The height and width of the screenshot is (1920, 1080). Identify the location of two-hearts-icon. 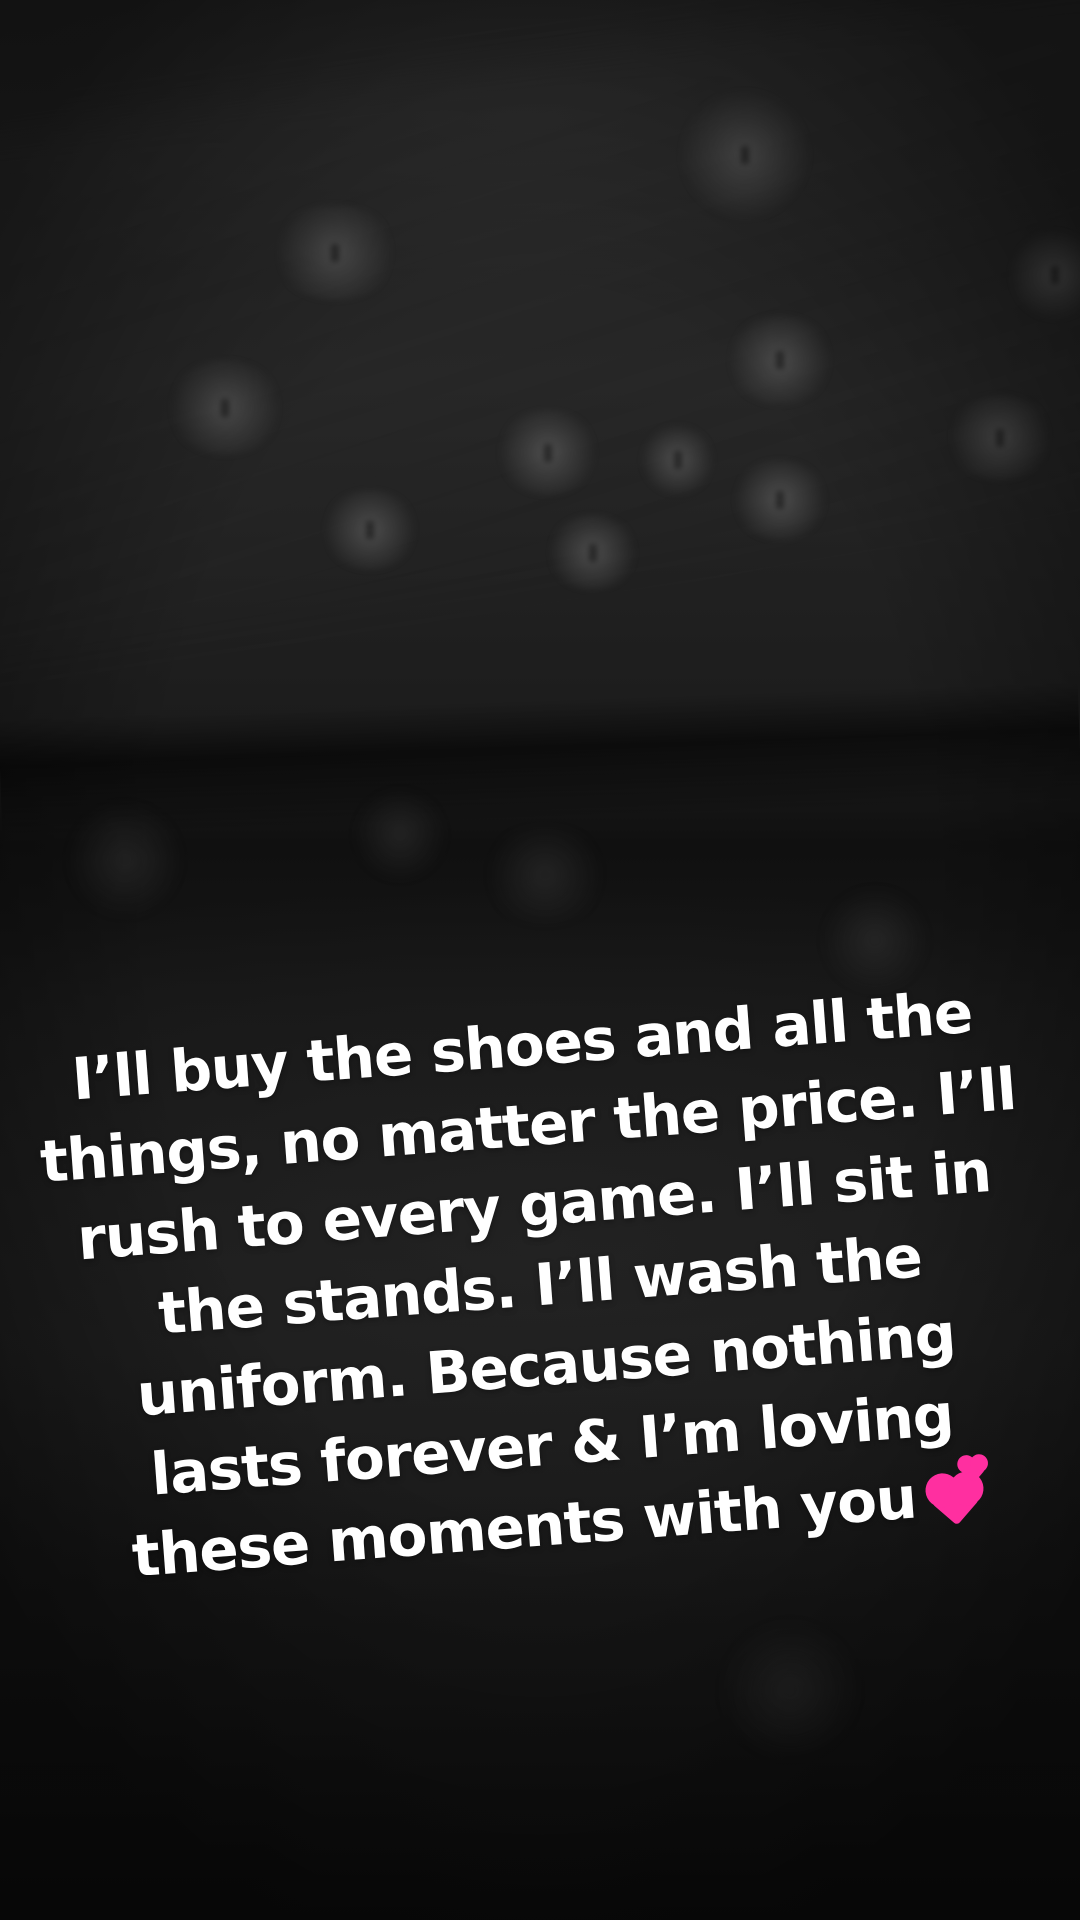
(952, 1491).